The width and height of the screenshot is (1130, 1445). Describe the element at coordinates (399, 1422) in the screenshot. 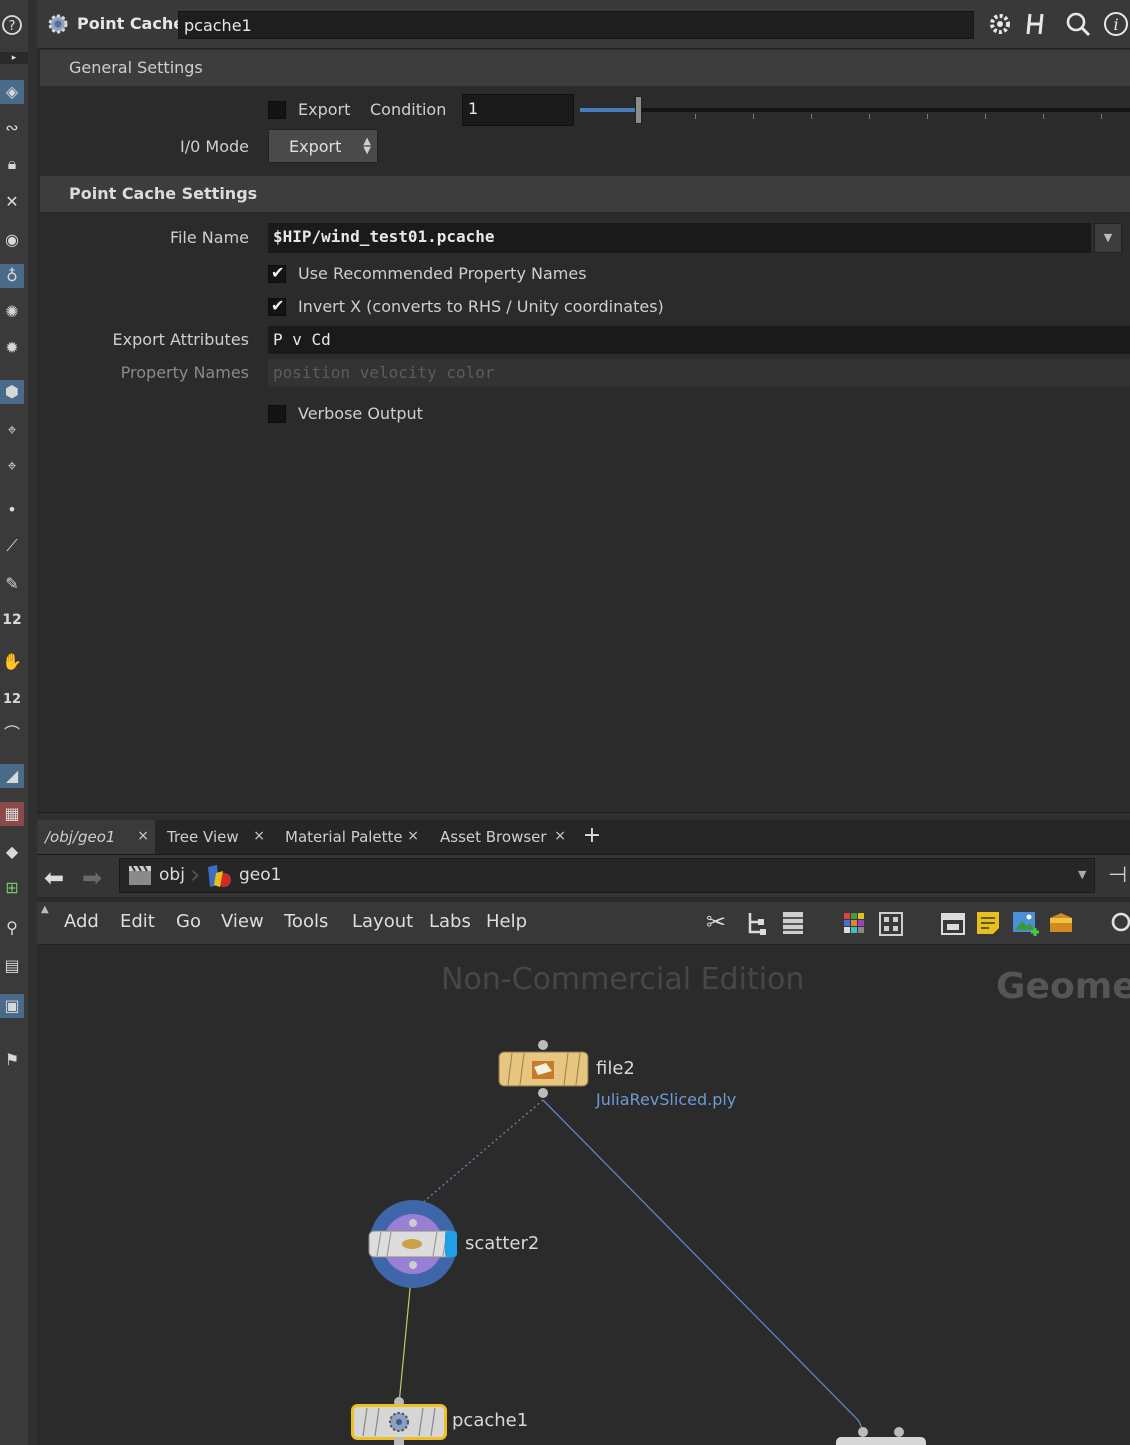

I see `pcache1-node` at that location.